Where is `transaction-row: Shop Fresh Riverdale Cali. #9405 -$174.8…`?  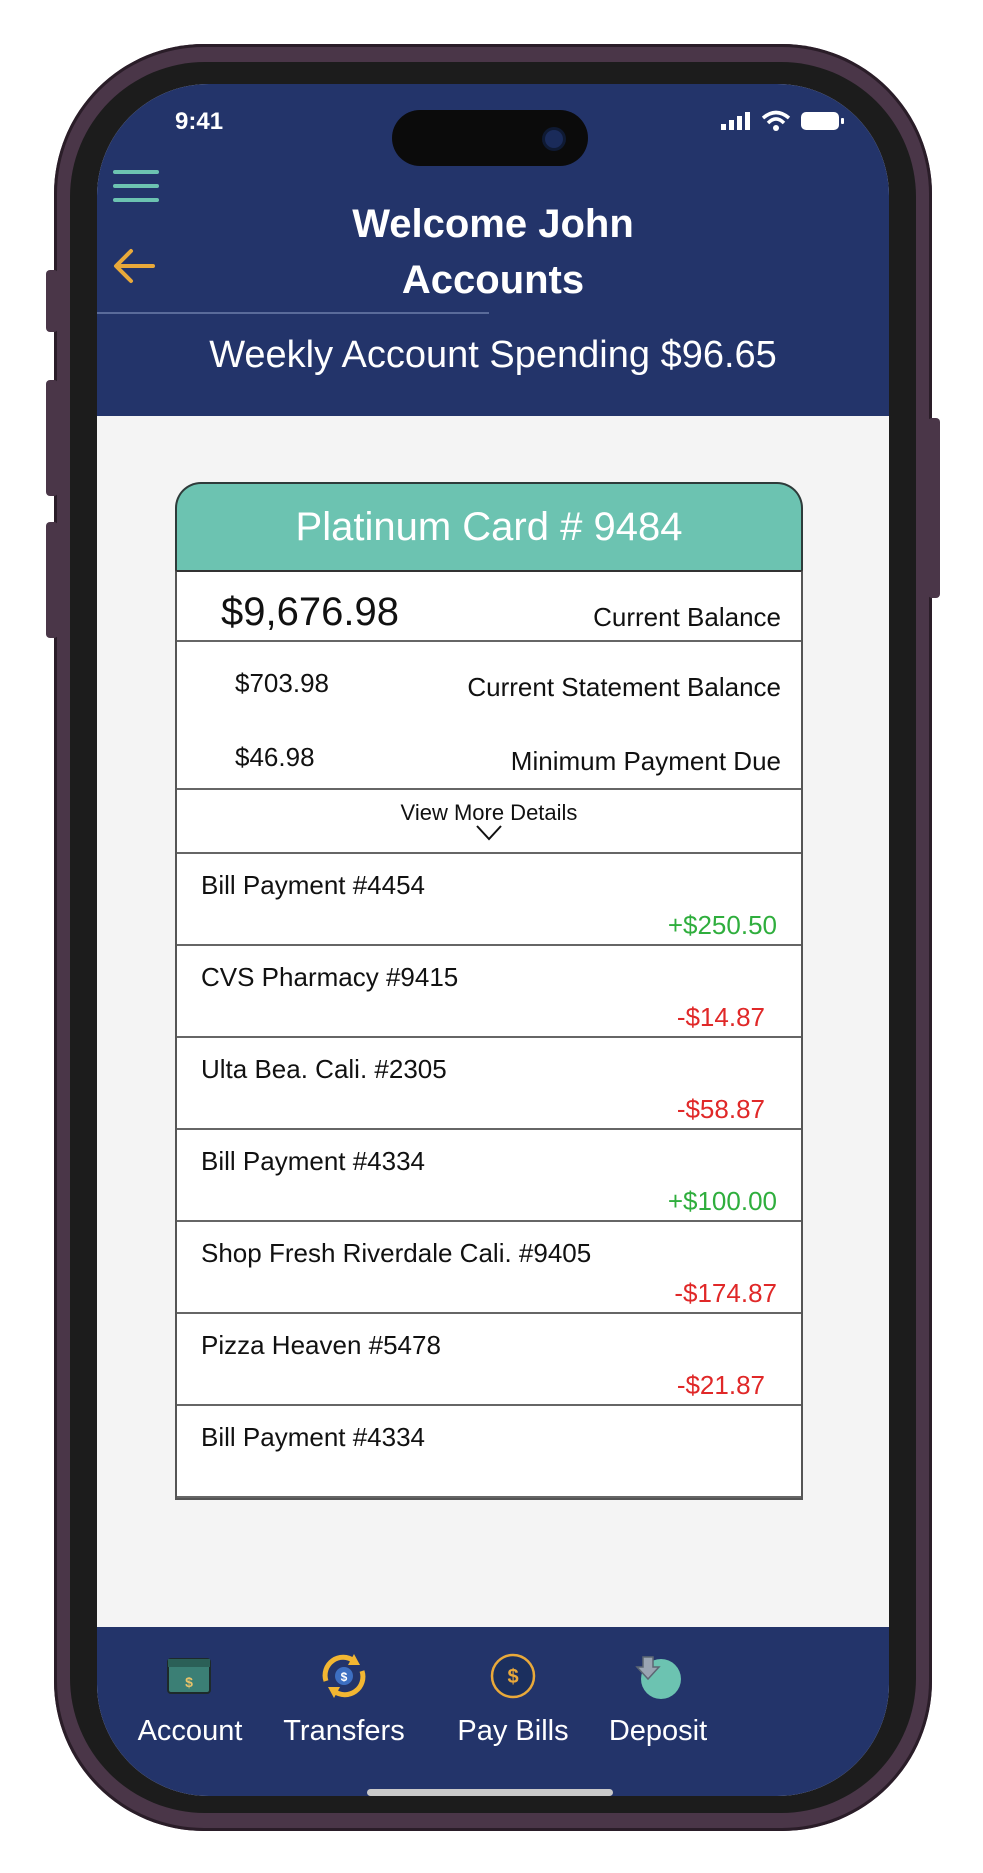
transaction-row: Shop Fresh Riverdale Cali. #9405 -$174.8… is located at coordinates (489, 1268).